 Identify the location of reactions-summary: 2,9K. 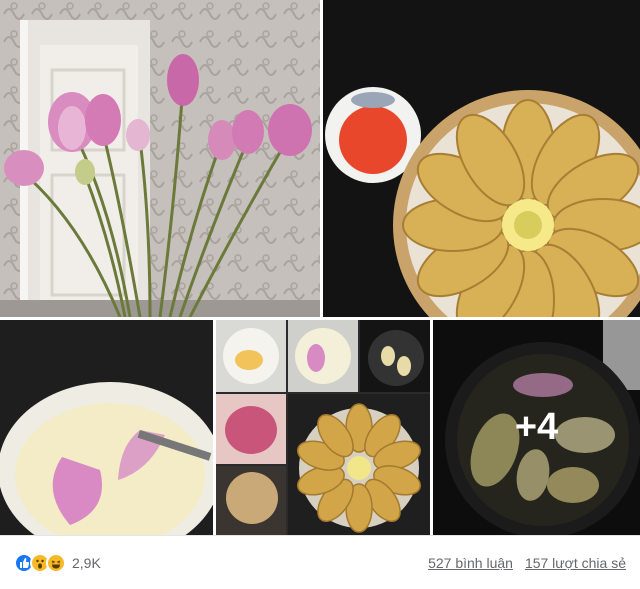
(57, 562).